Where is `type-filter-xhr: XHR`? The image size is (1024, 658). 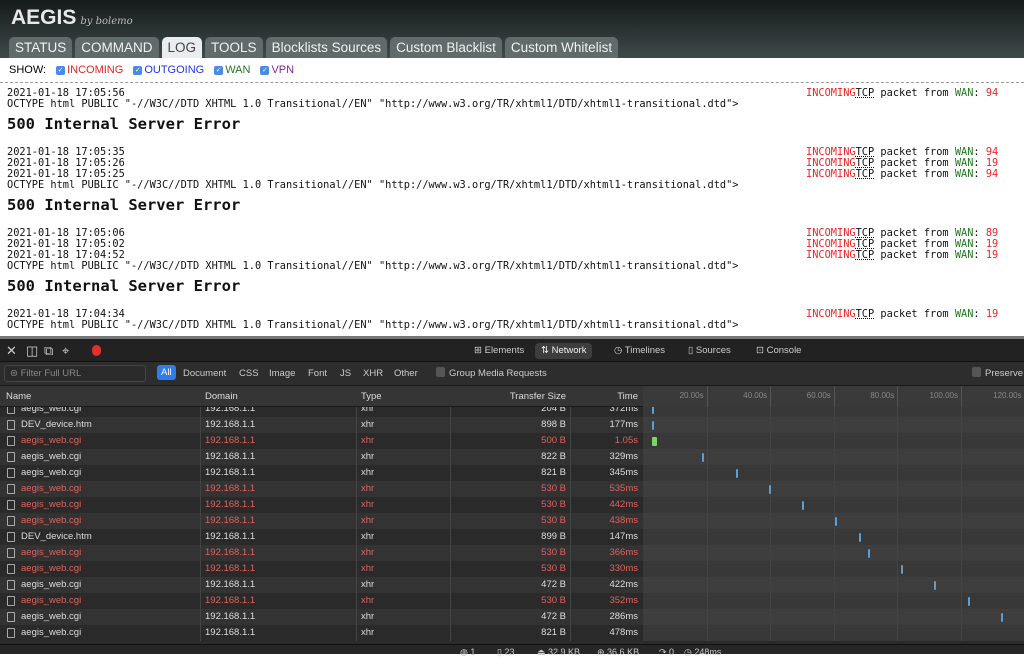
type-filter-xhr: XHR is located at coordinates (373, 373).